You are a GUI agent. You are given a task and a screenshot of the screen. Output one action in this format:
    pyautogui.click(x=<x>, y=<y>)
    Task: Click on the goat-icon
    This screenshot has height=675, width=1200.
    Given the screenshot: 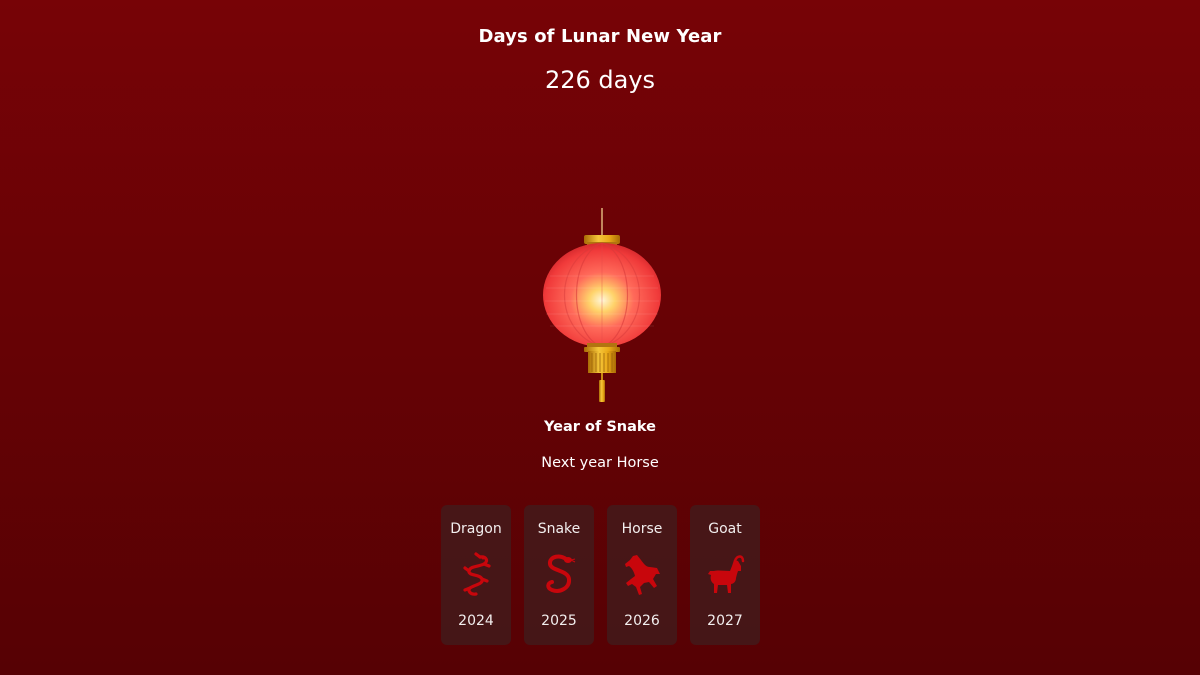 What is the action you would take?
    pyautogui.click(x=725, y=575)
    